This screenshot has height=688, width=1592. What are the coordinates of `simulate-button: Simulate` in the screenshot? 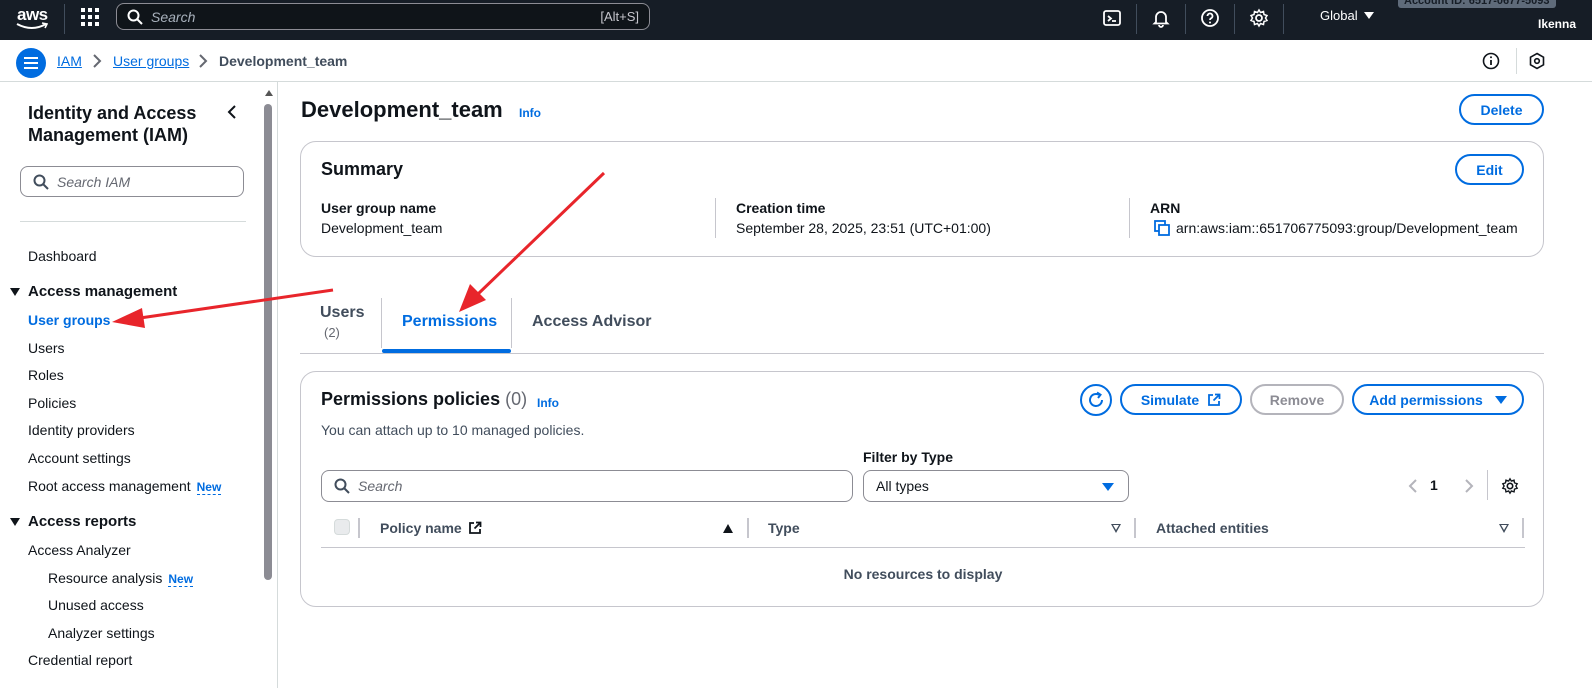 It's located at (1181, 399).